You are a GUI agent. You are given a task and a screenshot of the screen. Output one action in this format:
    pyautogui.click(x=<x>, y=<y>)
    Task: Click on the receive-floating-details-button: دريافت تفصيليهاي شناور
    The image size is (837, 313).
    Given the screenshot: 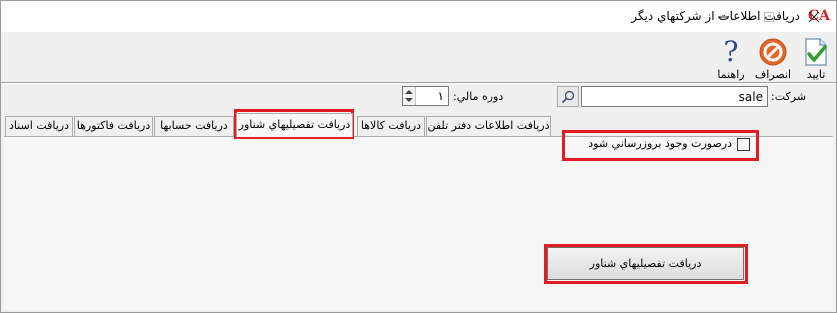 What is the action you would take?
    pyautogui.click(x=645, y=263)
    